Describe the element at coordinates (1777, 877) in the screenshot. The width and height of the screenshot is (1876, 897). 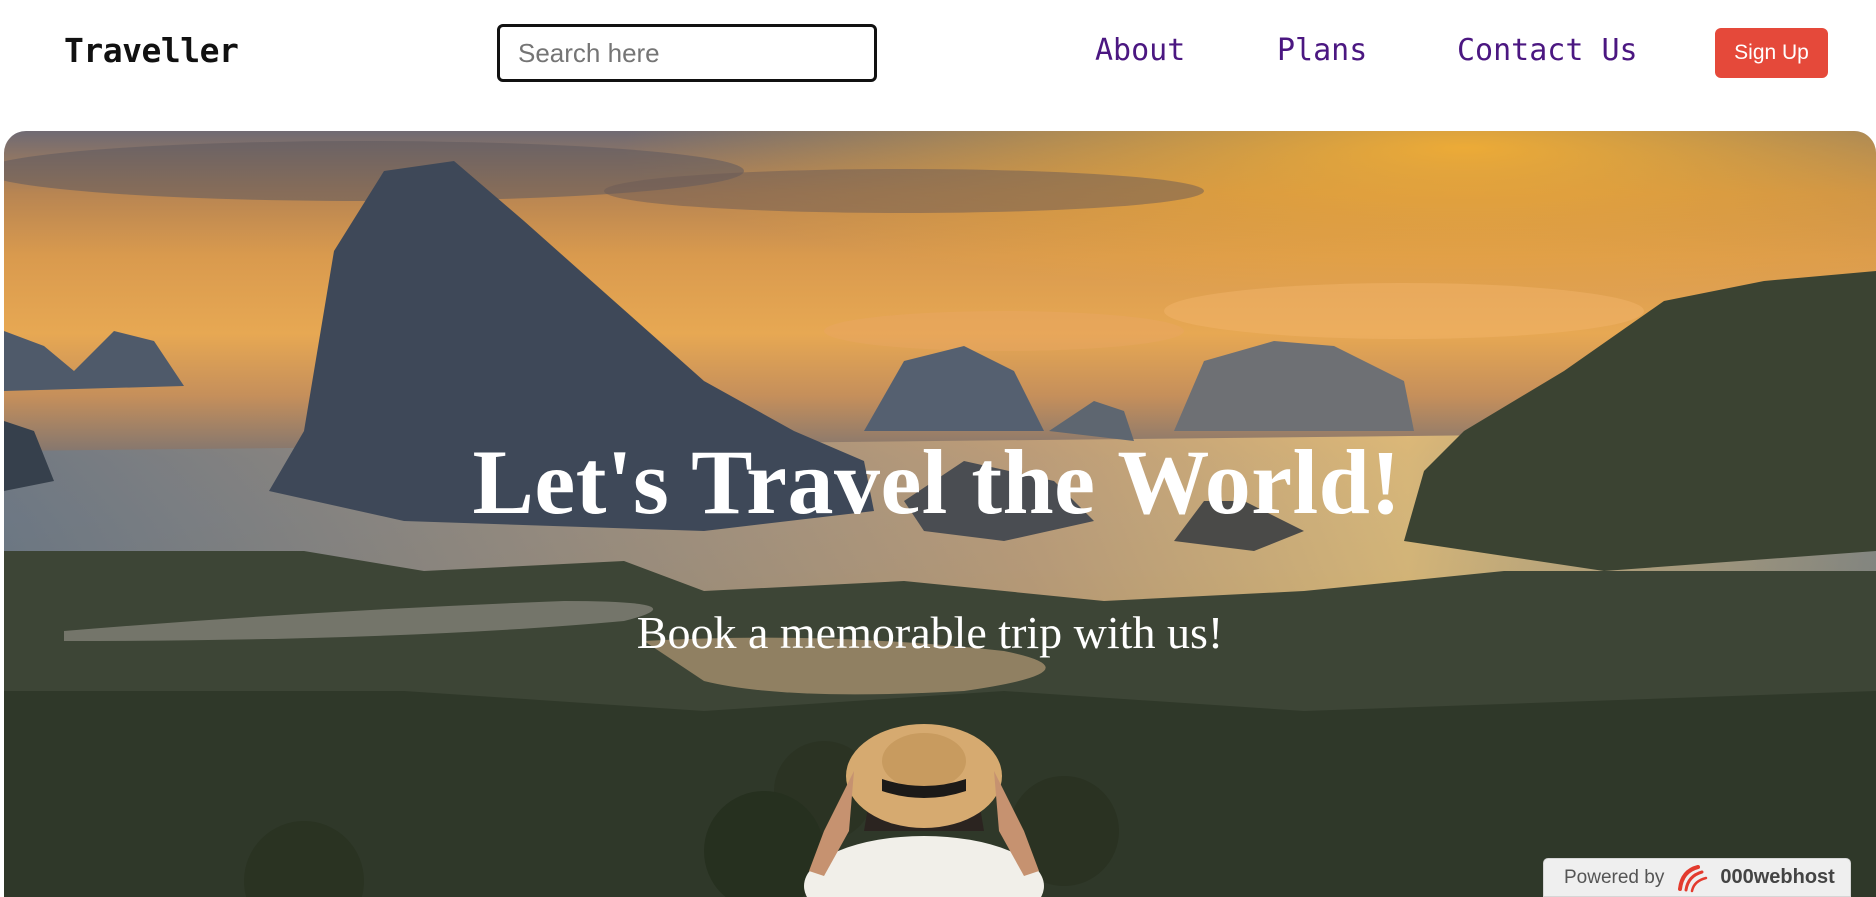
I see `webhost-name: 000webhost` at that location.